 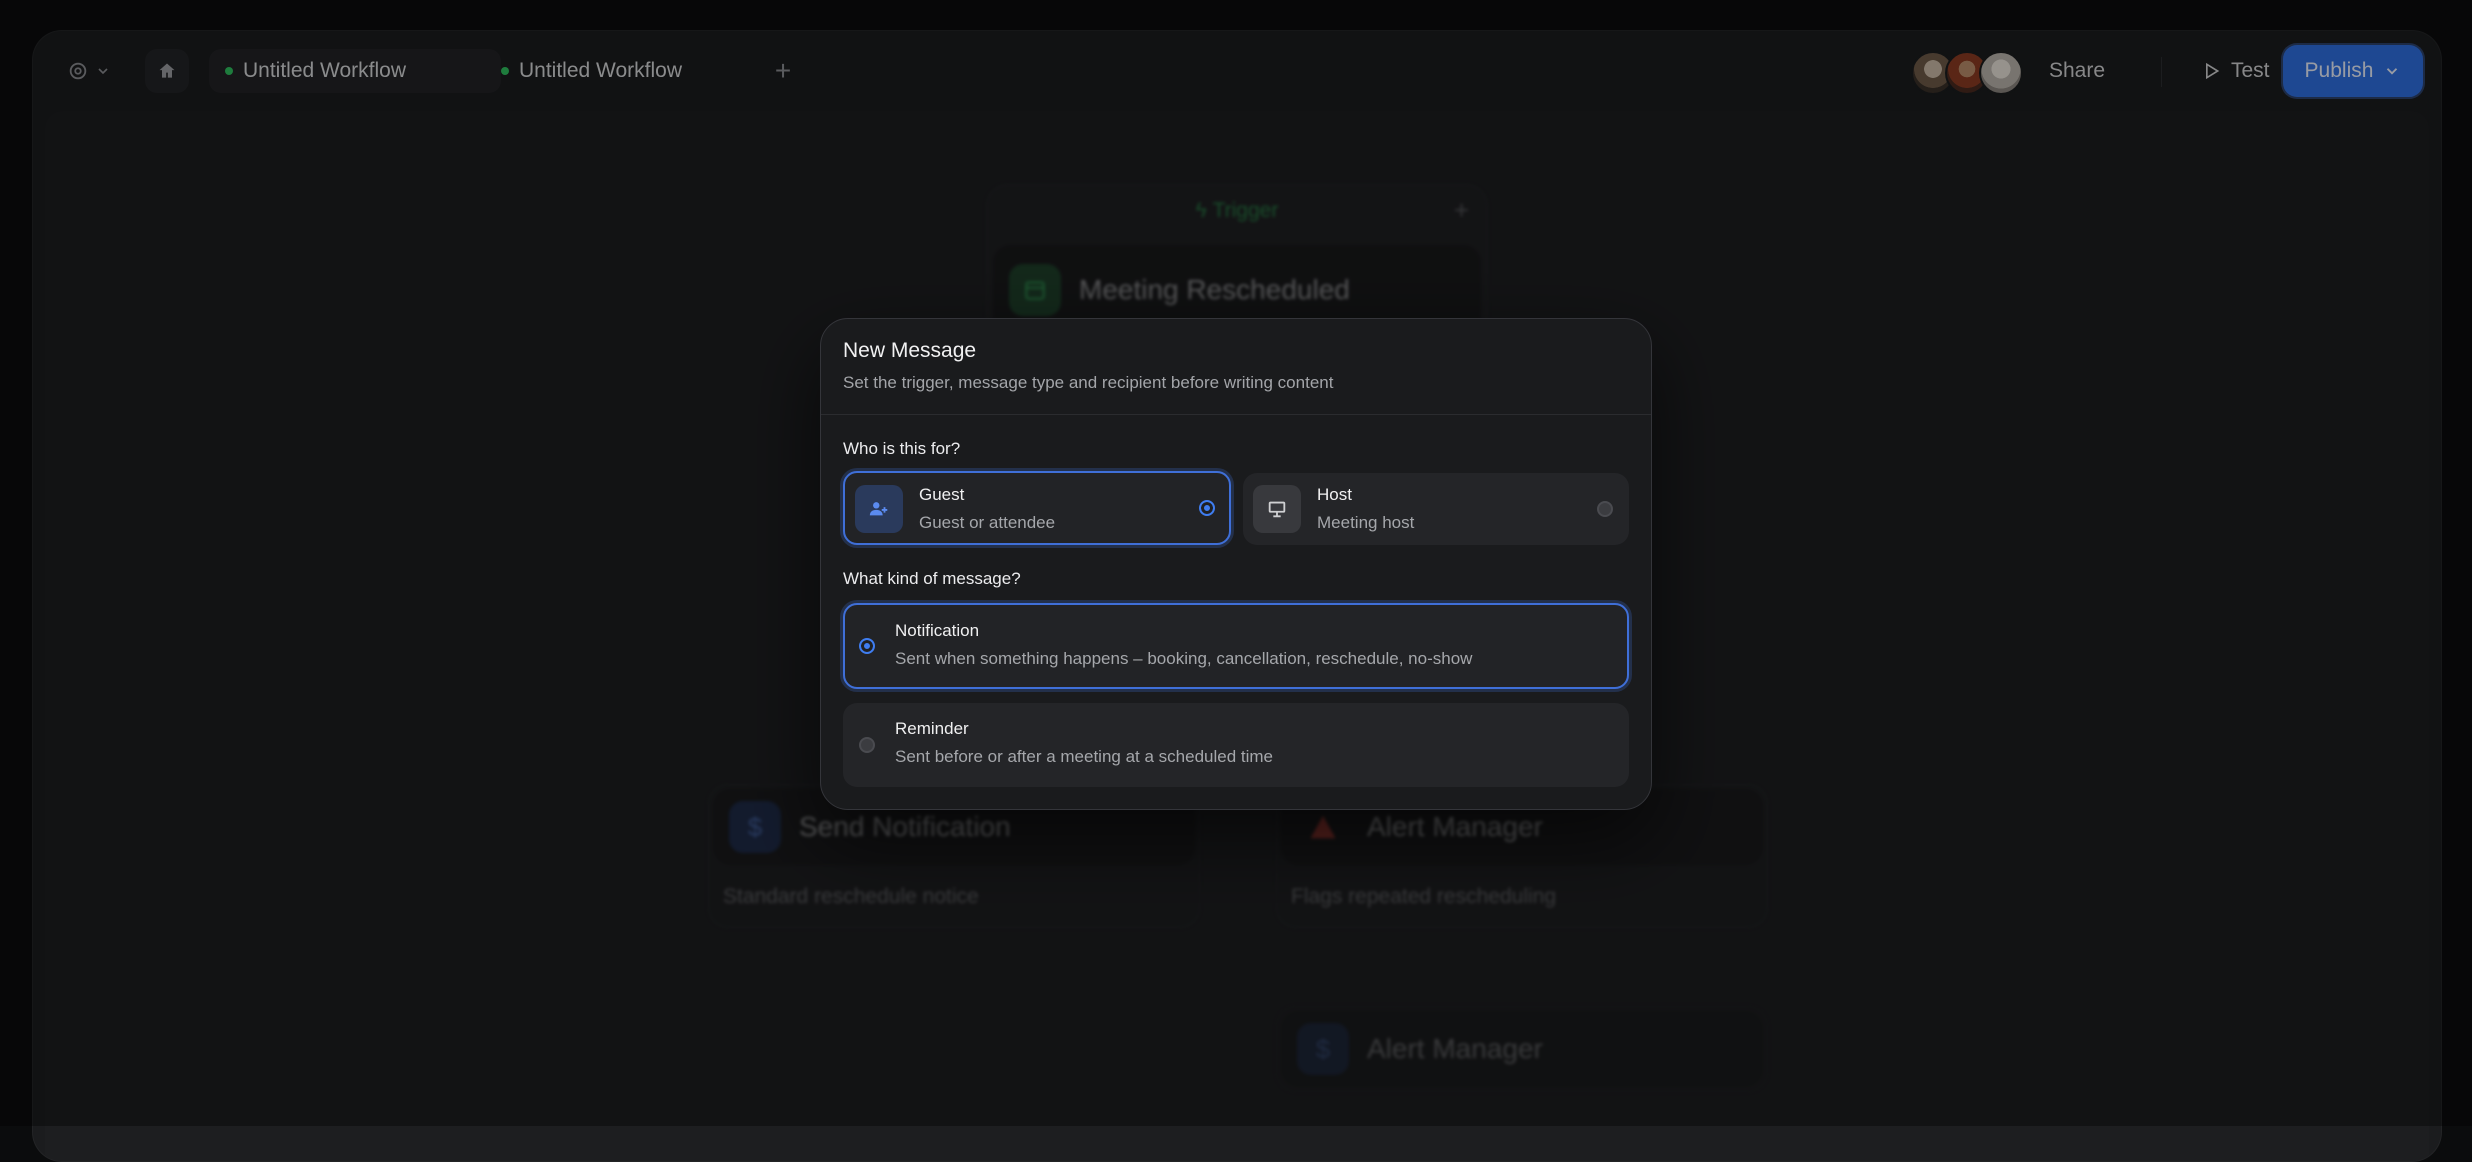 I want to click on recipient-option-guest: Guest Guest or attendee, so click(x=1037, y=508).